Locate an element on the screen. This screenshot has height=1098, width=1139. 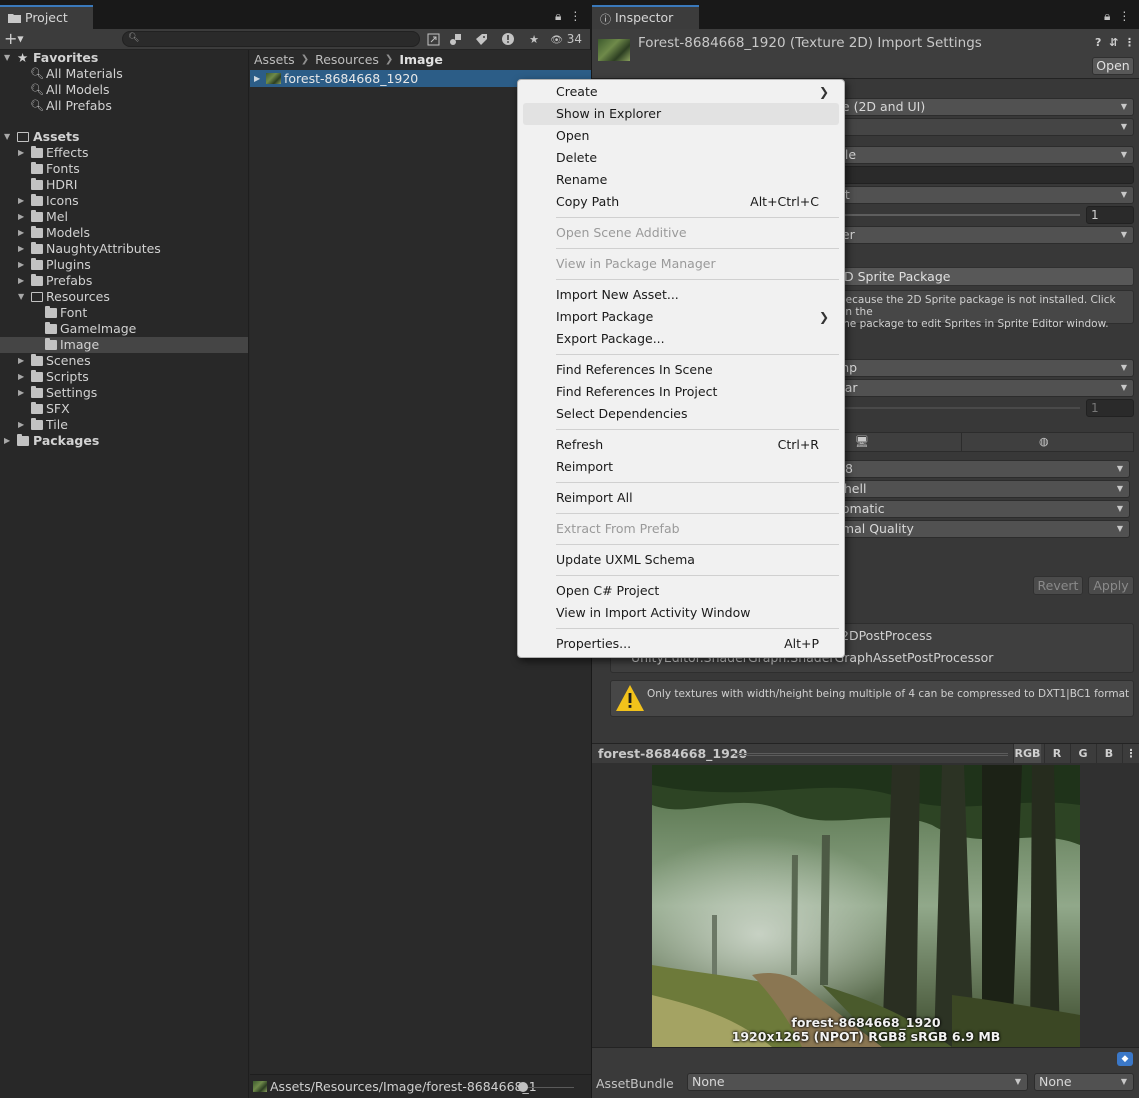
tree-item-folder: ▶ Settings is located at coordinates (124, 393).